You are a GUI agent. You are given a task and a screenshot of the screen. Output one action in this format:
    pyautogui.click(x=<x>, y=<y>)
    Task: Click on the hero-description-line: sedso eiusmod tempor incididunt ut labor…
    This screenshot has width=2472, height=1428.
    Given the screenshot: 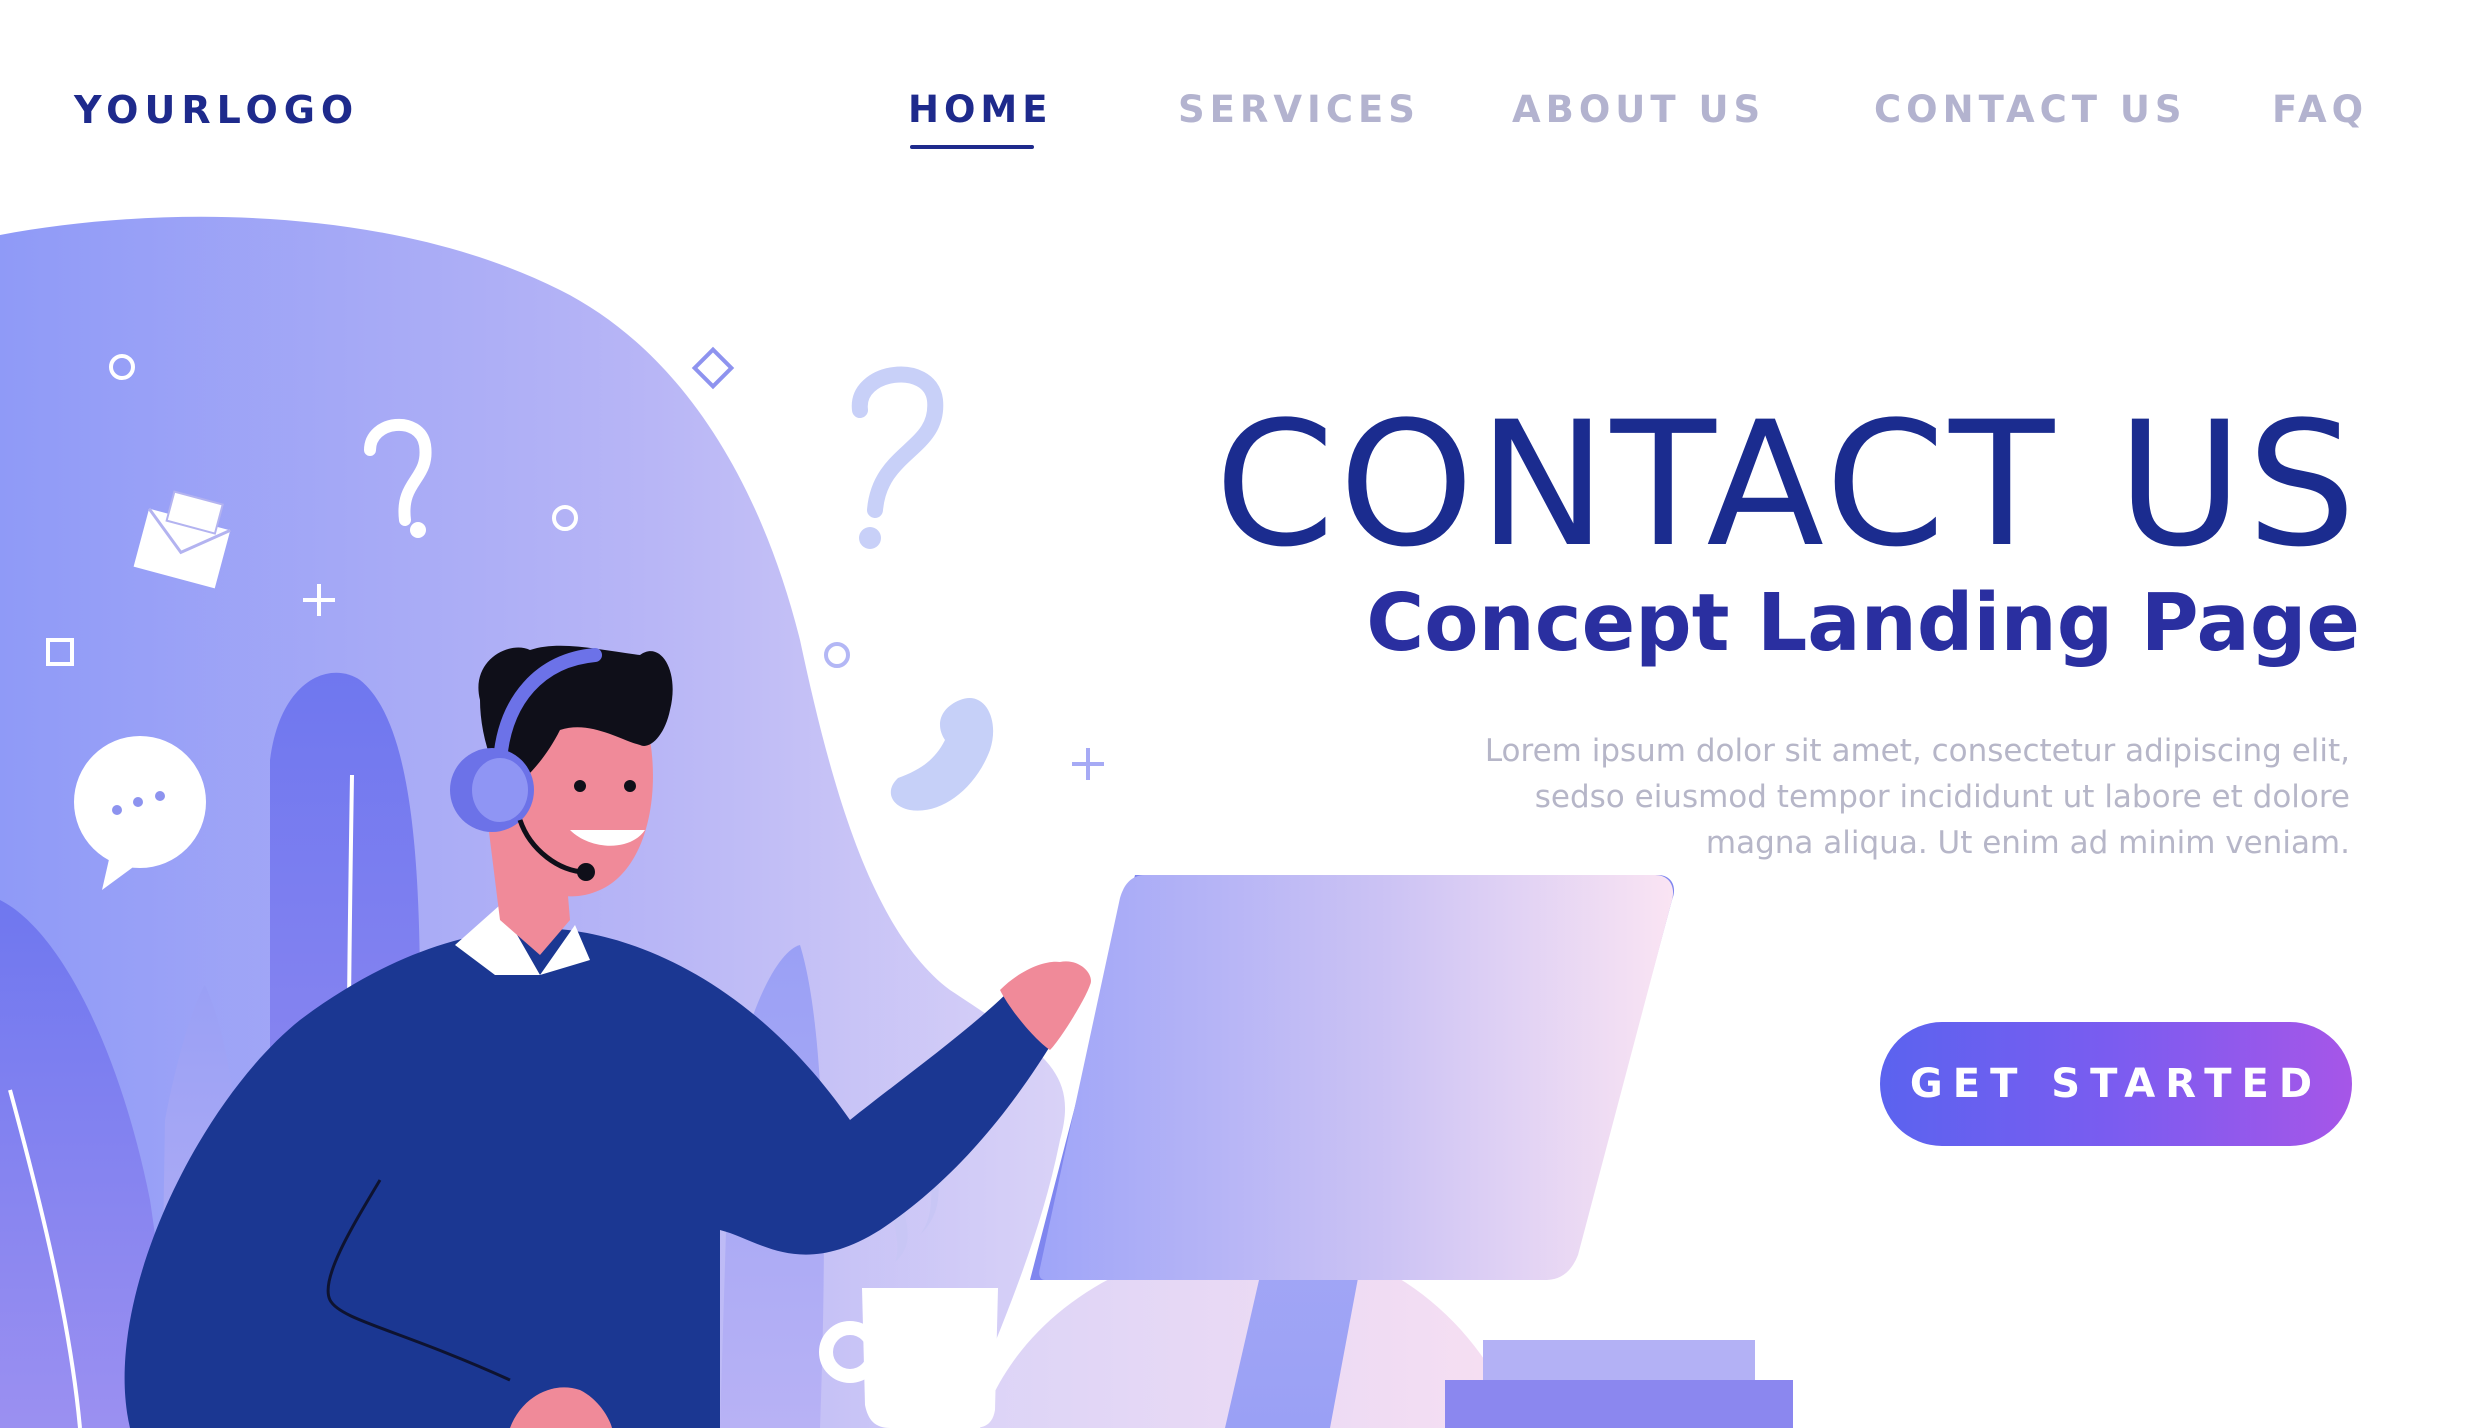 What is the action you would take?
    pyautogui.click(x=1942, y=797)
    